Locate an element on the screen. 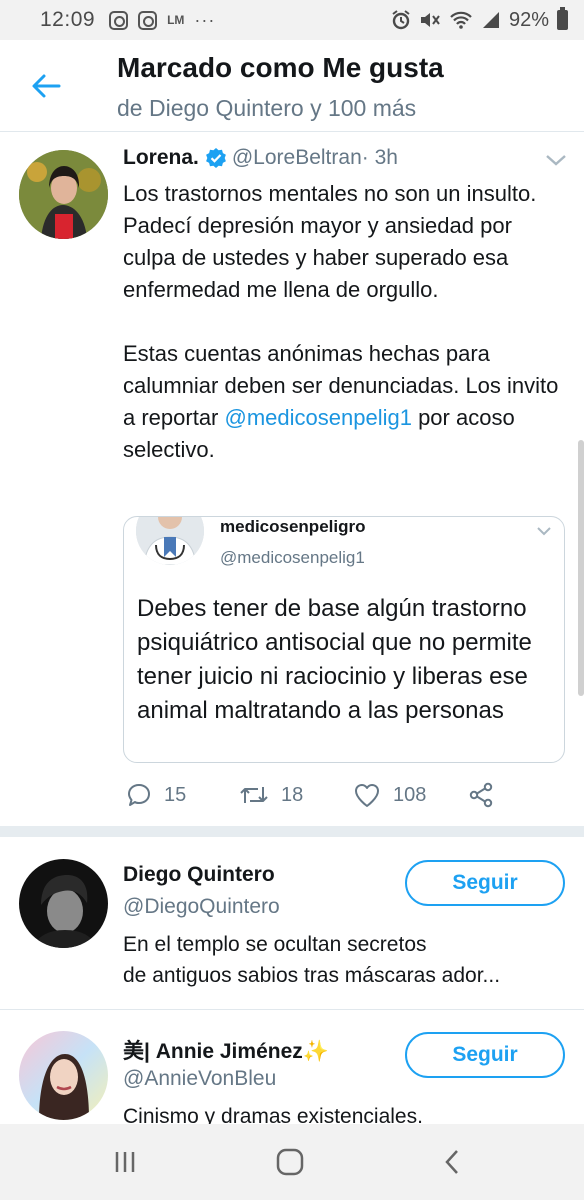  tweet-header: Lorena. @LoreBeltran · 3h is located at coordinates (260, 158).